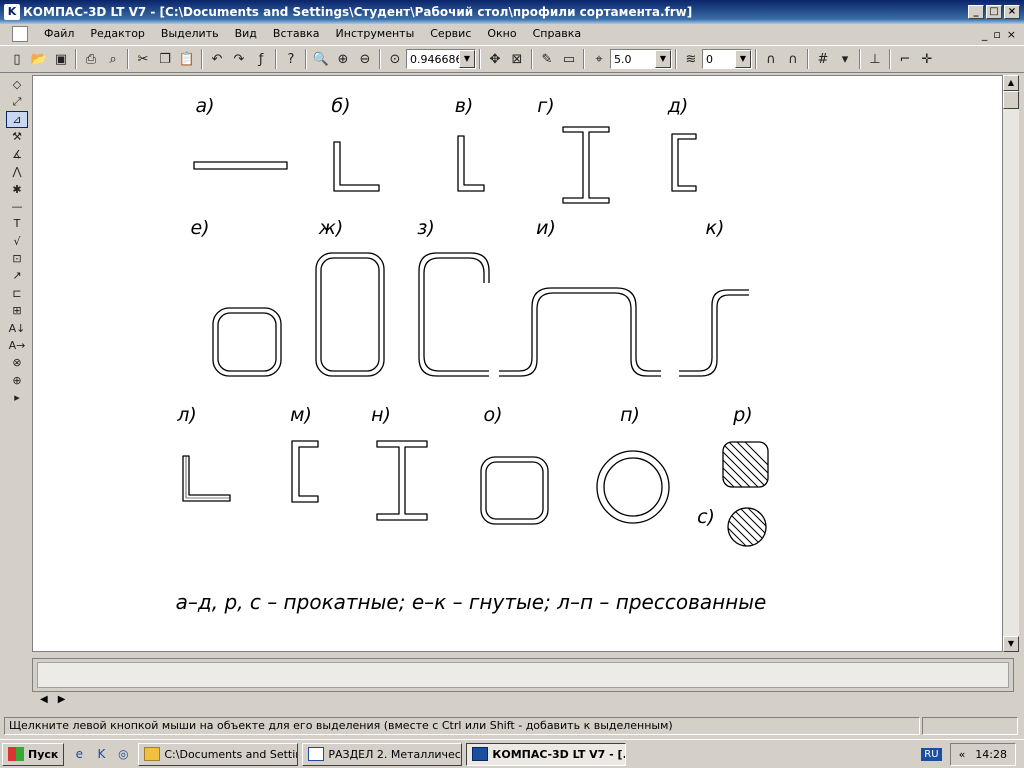 This screenshot has height=768, width=1024. Describe the element at coordinates (246, 34) in the screenshot. I see `menu-view: Вид` at that location.